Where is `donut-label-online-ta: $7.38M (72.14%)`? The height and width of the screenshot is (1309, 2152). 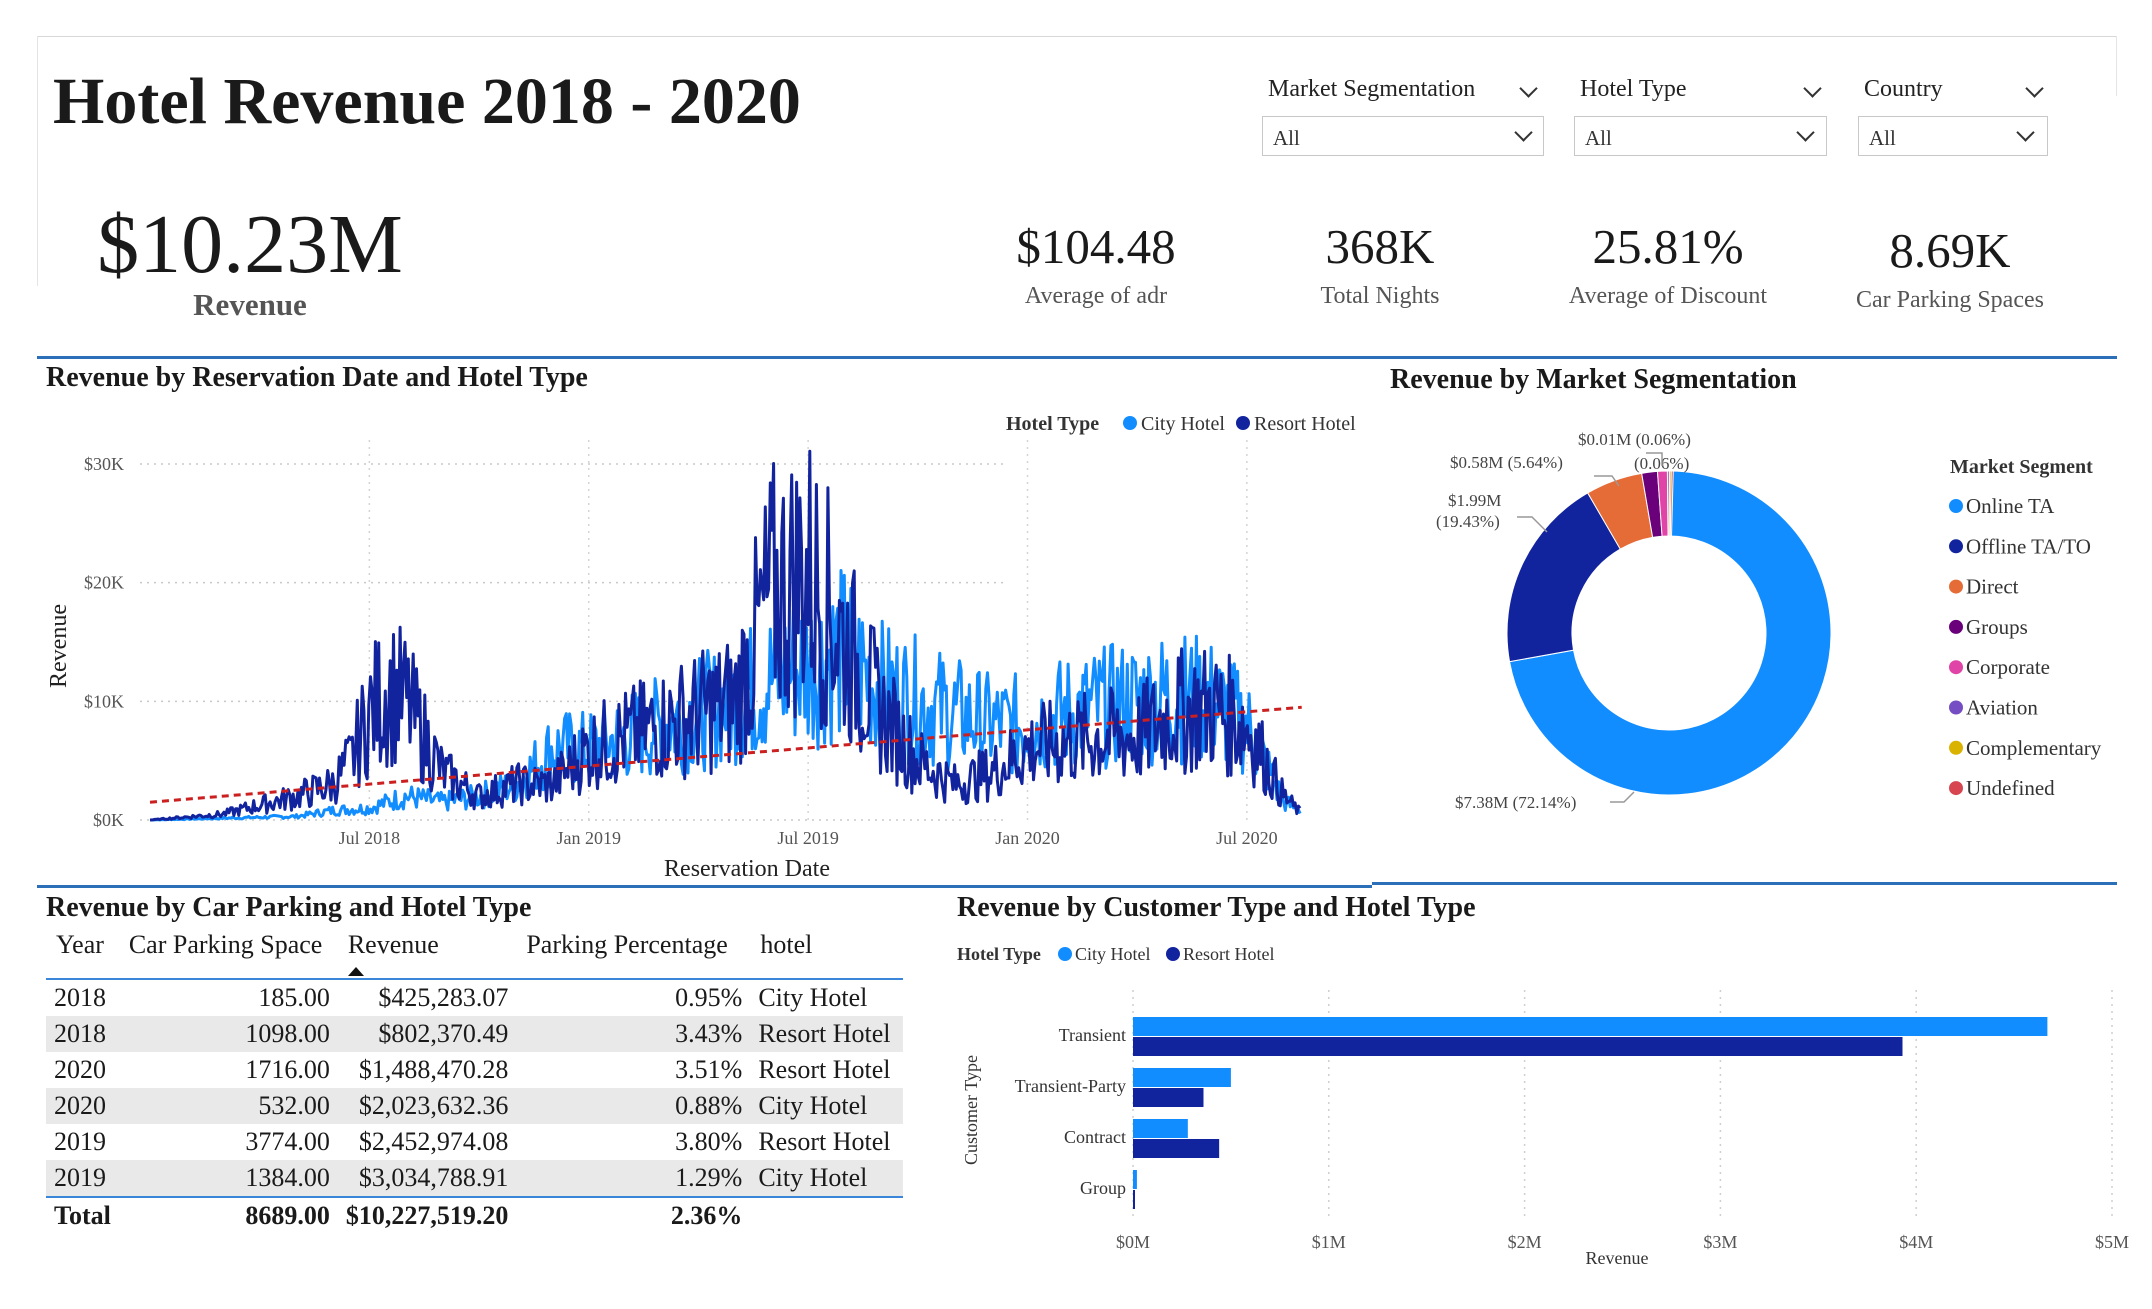 donut-label-online-ta: $7.38M (72.14%) is located at coordinates (1515, 802).